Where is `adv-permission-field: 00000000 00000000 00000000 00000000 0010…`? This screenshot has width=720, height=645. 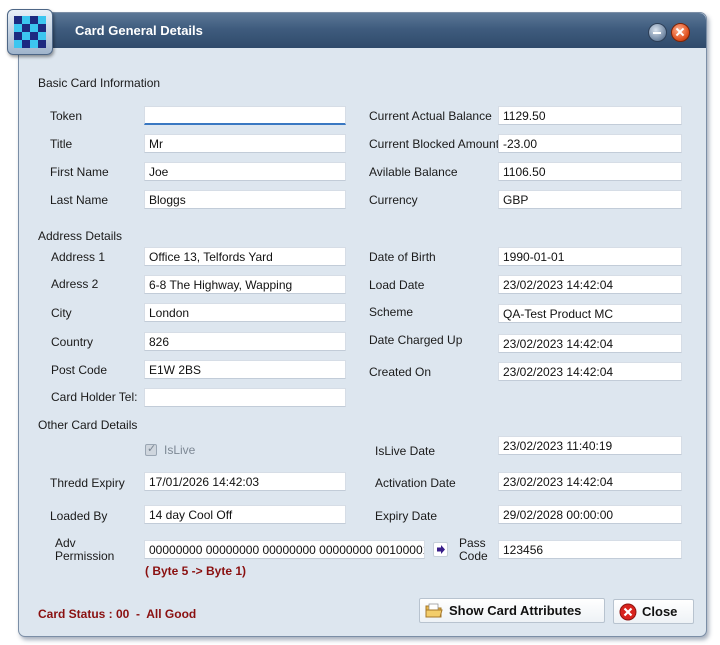 adv-permission-field: 00000000 00000000 00000000 00000000 0010… is located at coordinates (284, 549).